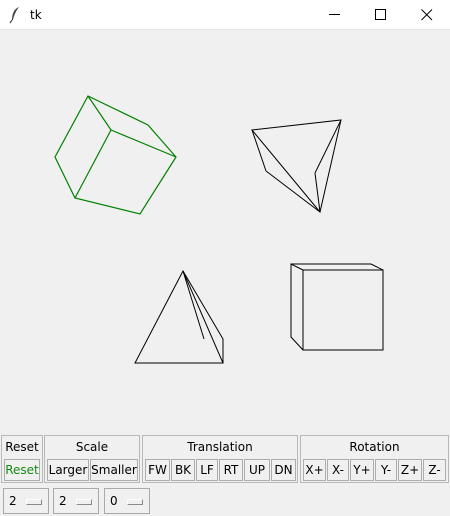 This screenshot has width=450, height=516. What do you see at coordinates (343, 310) in the screenshot?
I see `cube-bottom-right-front` at bounding box center [343, 310].